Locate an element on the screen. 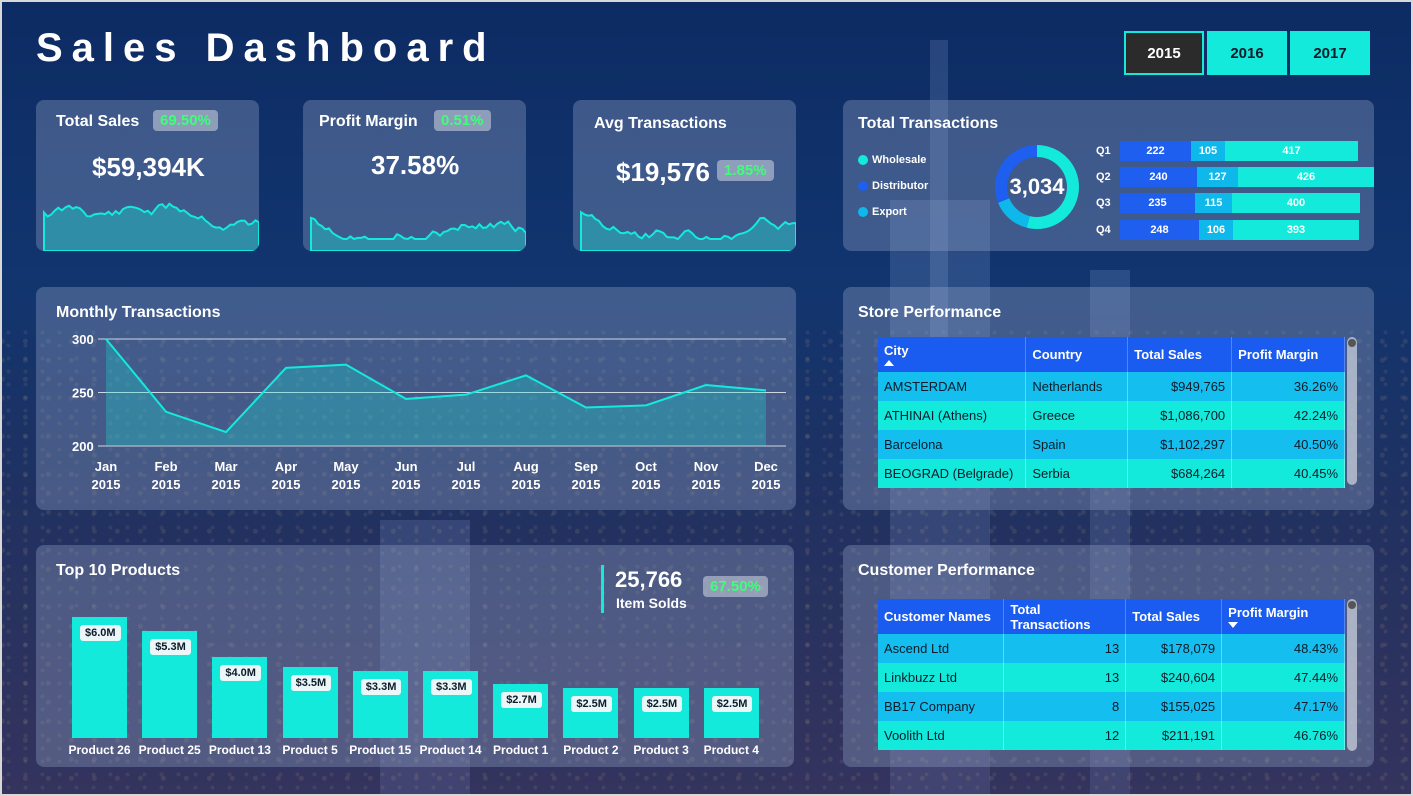  year-button-2017: 2017 is located at coordinates (1330, 53).